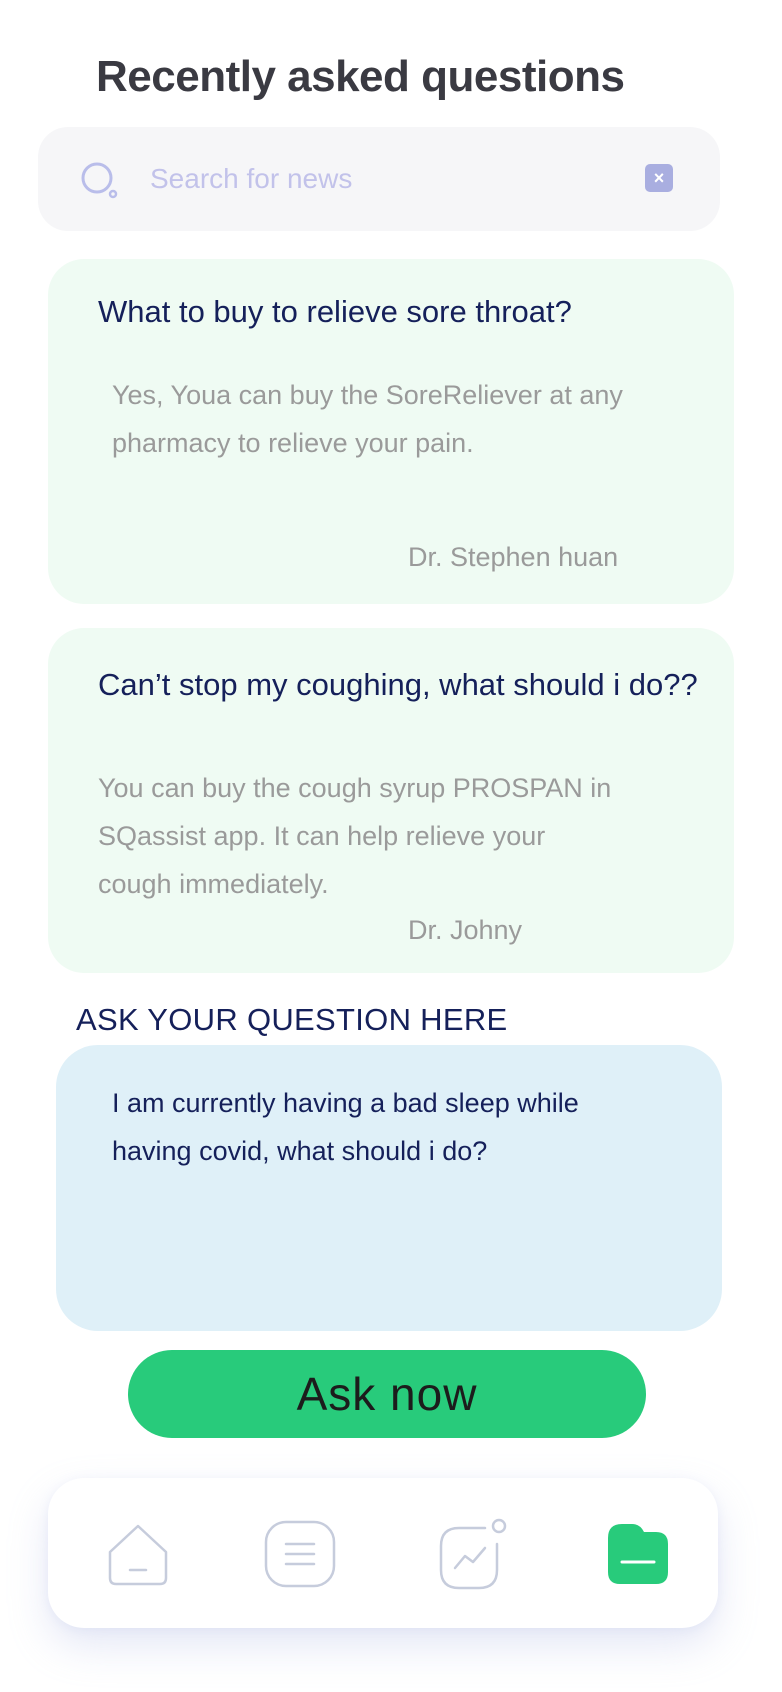  What do you see at coordinates (292, 1019) in the screenshot?
I see `ask-question-label: ASK YOUR QUESTION HERE` at bounding box center [292, 1019].